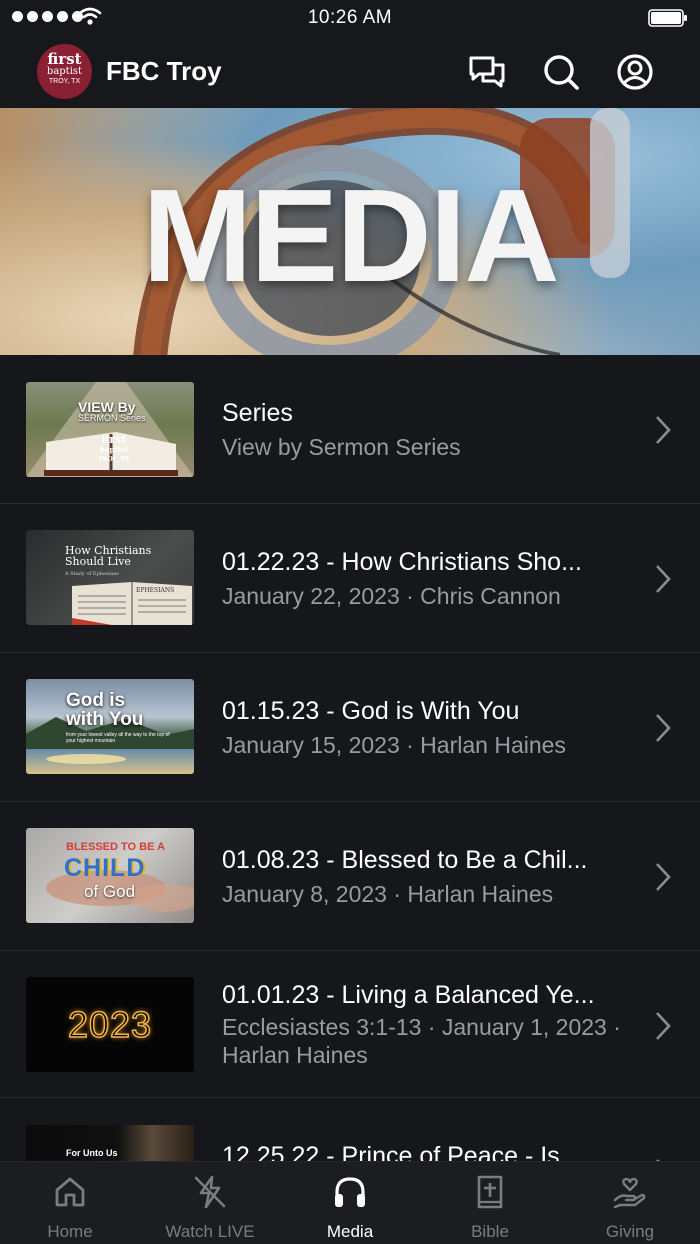  What do you see at coordinates (391, 596) in the screenshot?
I see `list-item-subtitle: January 22, 2023 · Chris Cannon` at bounding box center [391, 596].